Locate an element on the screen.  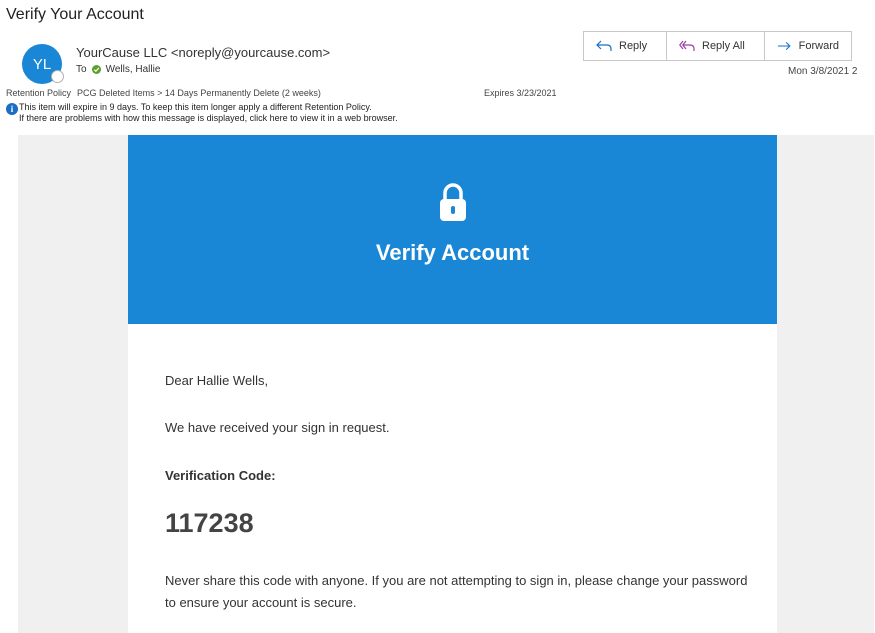
reply-button: Reply is located at coordinates (625, 46).